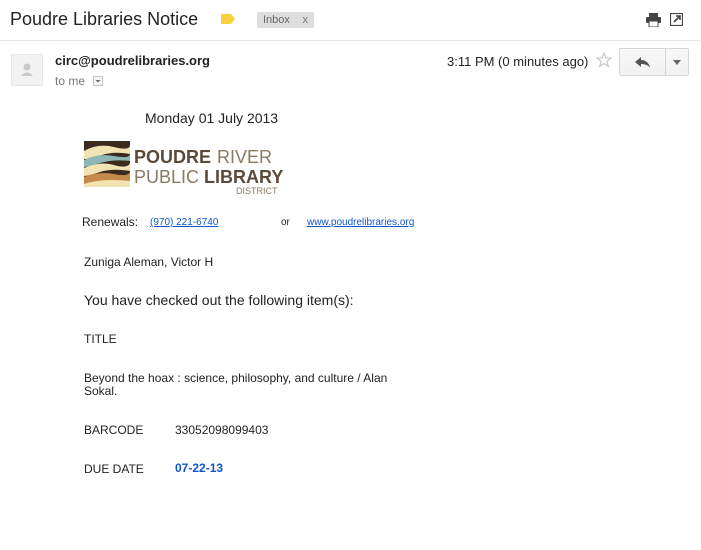 This screenshot has height=550, width=701. I want to click on due-date-label: DUE DATE, so click(114, 469).